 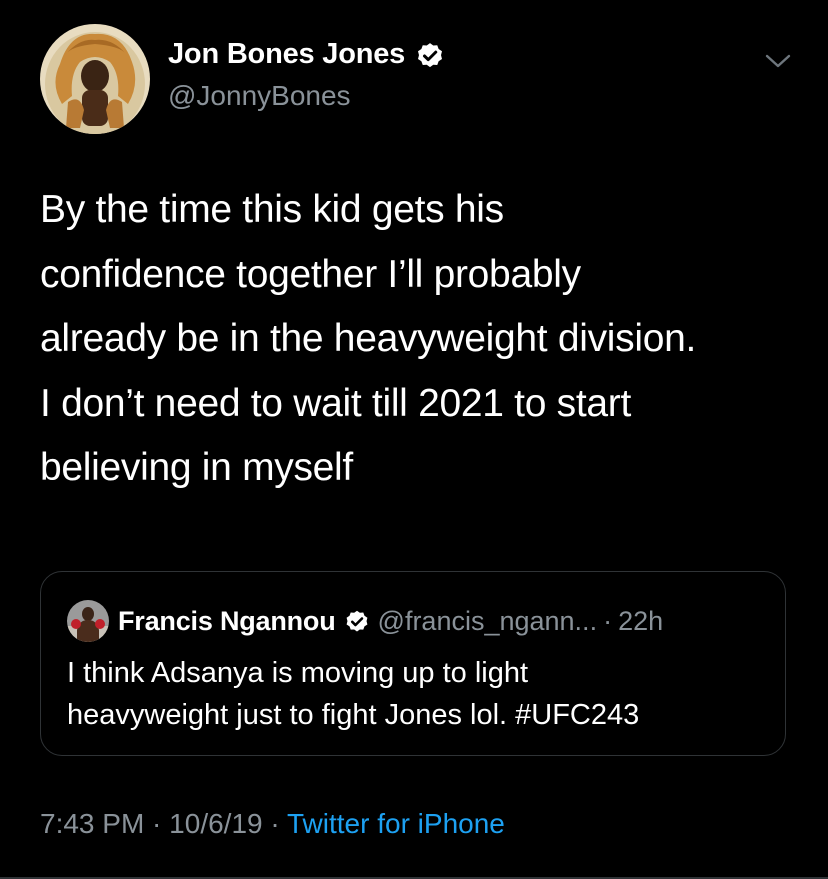 I want to click on tweet-line: already be in the heavyweight division., so click(x=368, y=338).